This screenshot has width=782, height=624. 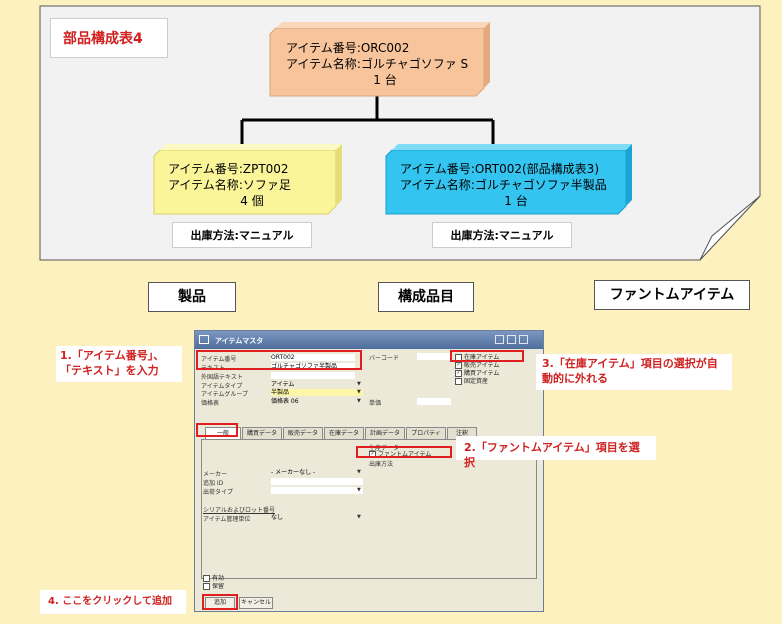 I want to click on hold-label: 保留, so click(x=218, y=586).